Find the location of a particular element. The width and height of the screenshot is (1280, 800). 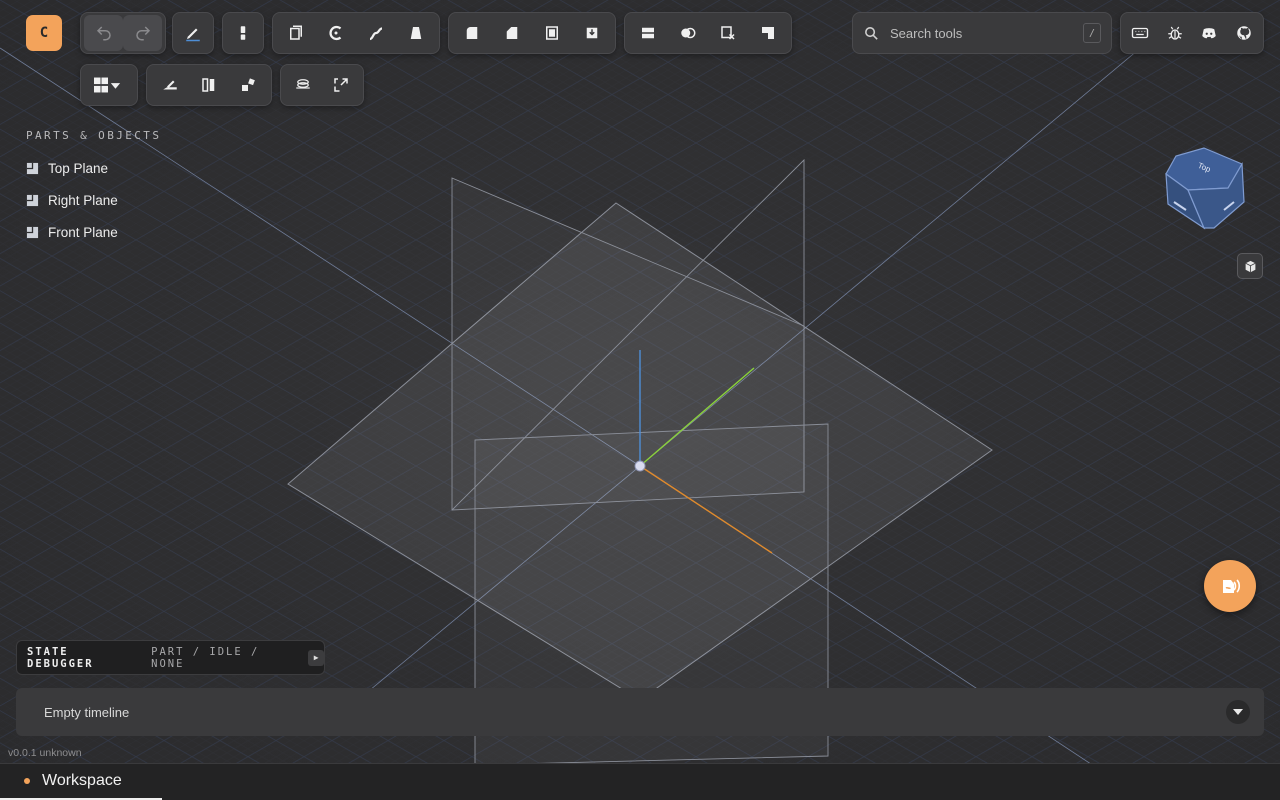

part-item-right-plane: Right Plane is located at coordinates (72, 200).